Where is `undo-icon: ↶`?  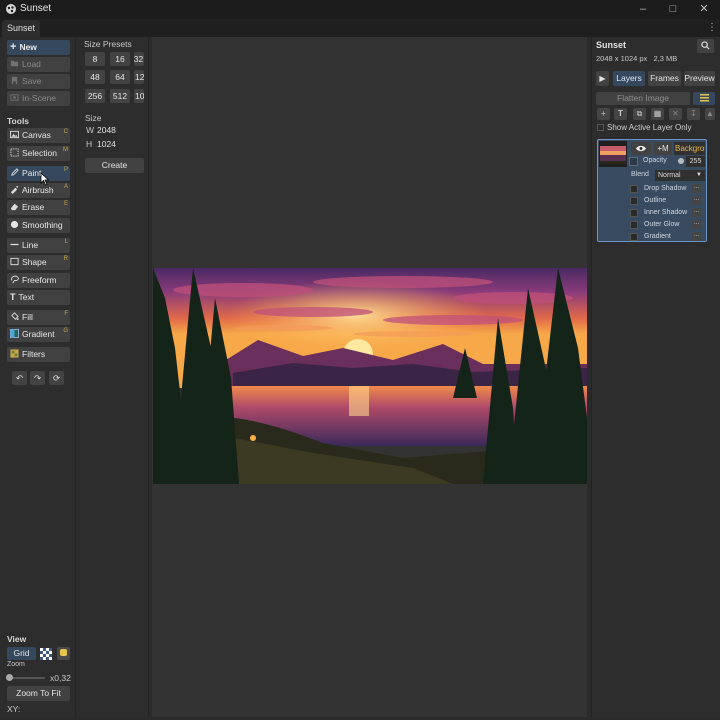 undo-icon: ↶ is located at coordinates (19, 378).